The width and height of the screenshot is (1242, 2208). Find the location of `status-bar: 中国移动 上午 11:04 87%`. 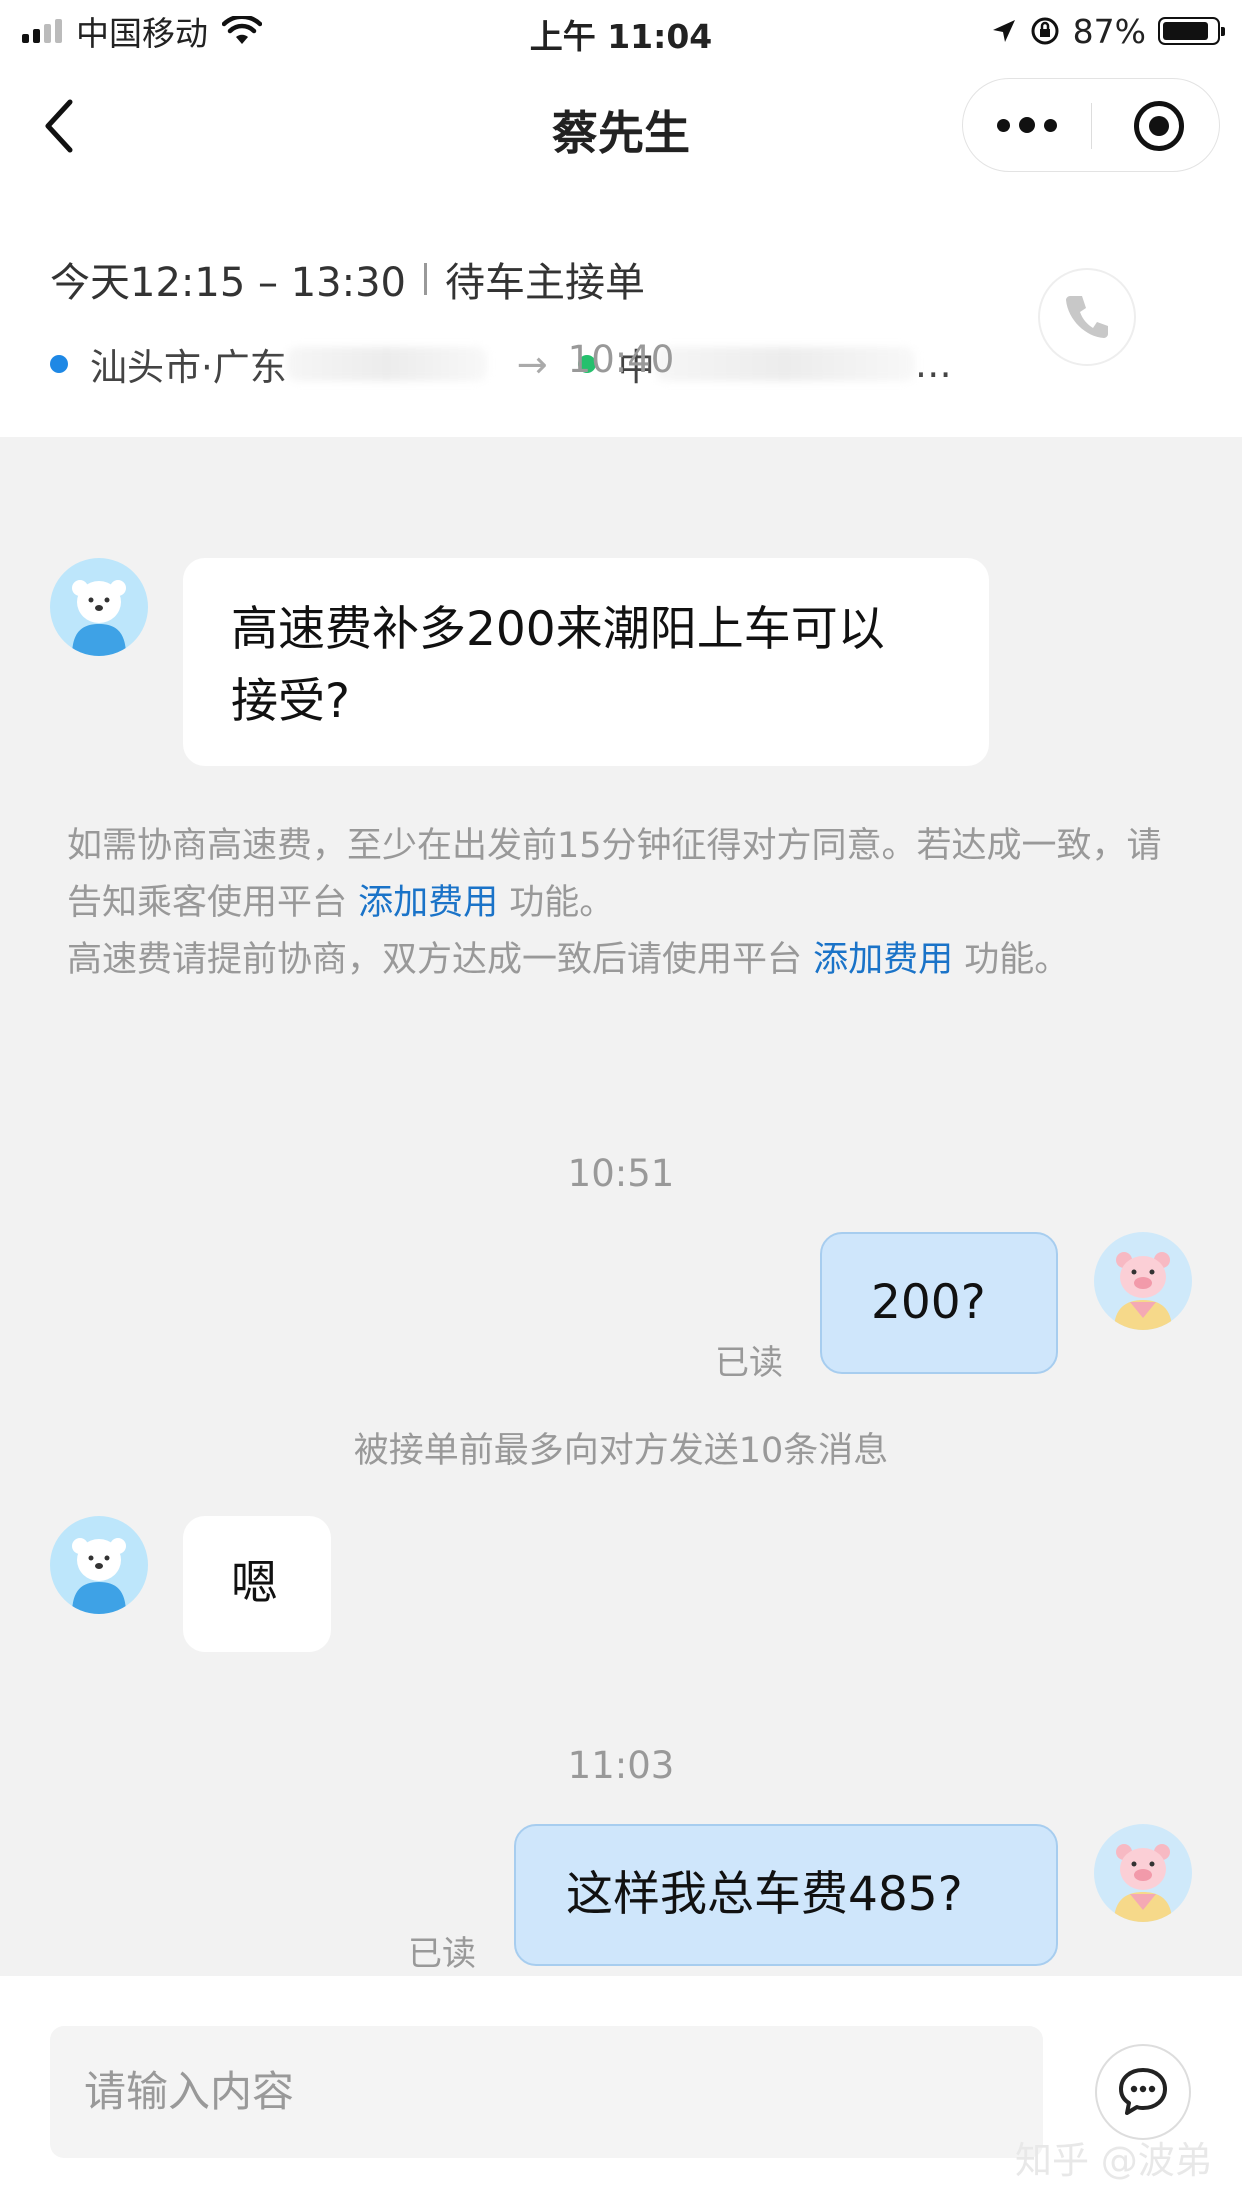

status-bar: 中国移动 上午 11:04 87% is located at coordinates (621, 31).